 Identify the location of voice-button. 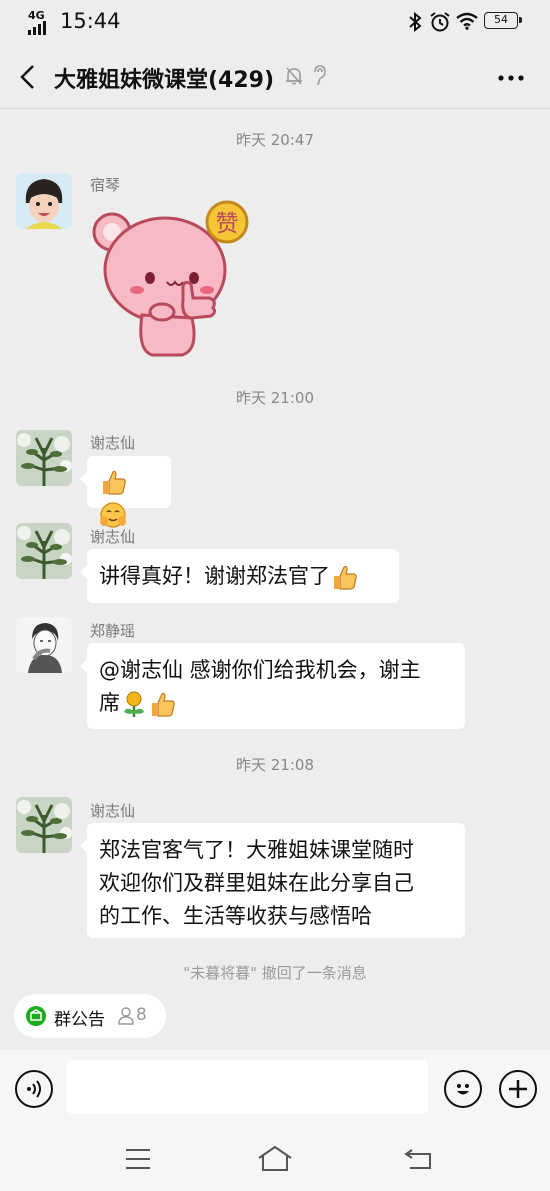
(34, 1089).